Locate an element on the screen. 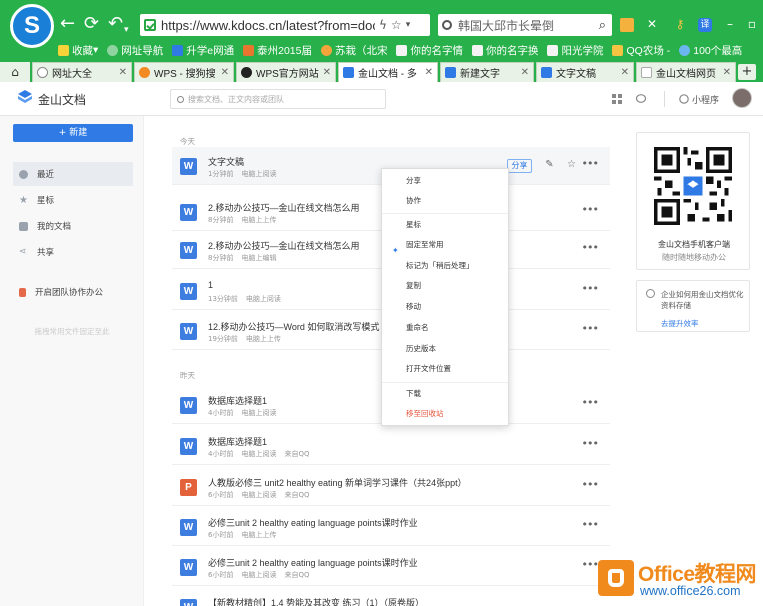 The width and height of the screenshot is (763, 606). edit-pencil-icon: ✎ is located at coordinates (549, 164).